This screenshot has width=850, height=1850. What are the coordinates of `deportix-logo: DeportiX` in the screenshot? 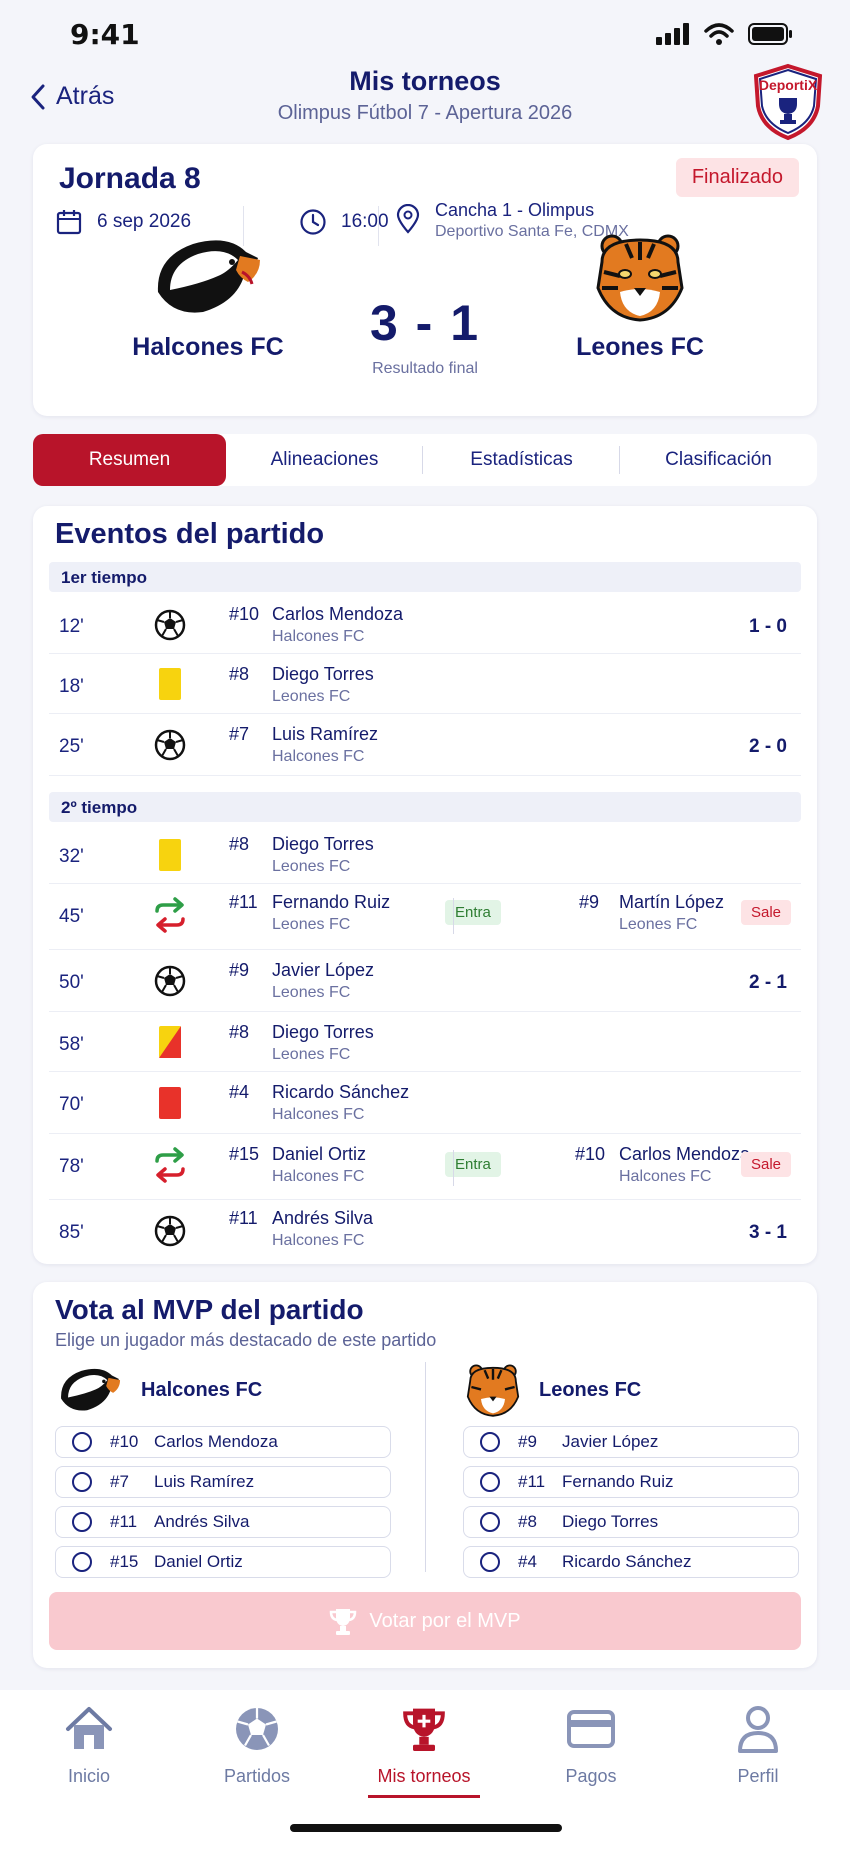 It's located at (788, 102).